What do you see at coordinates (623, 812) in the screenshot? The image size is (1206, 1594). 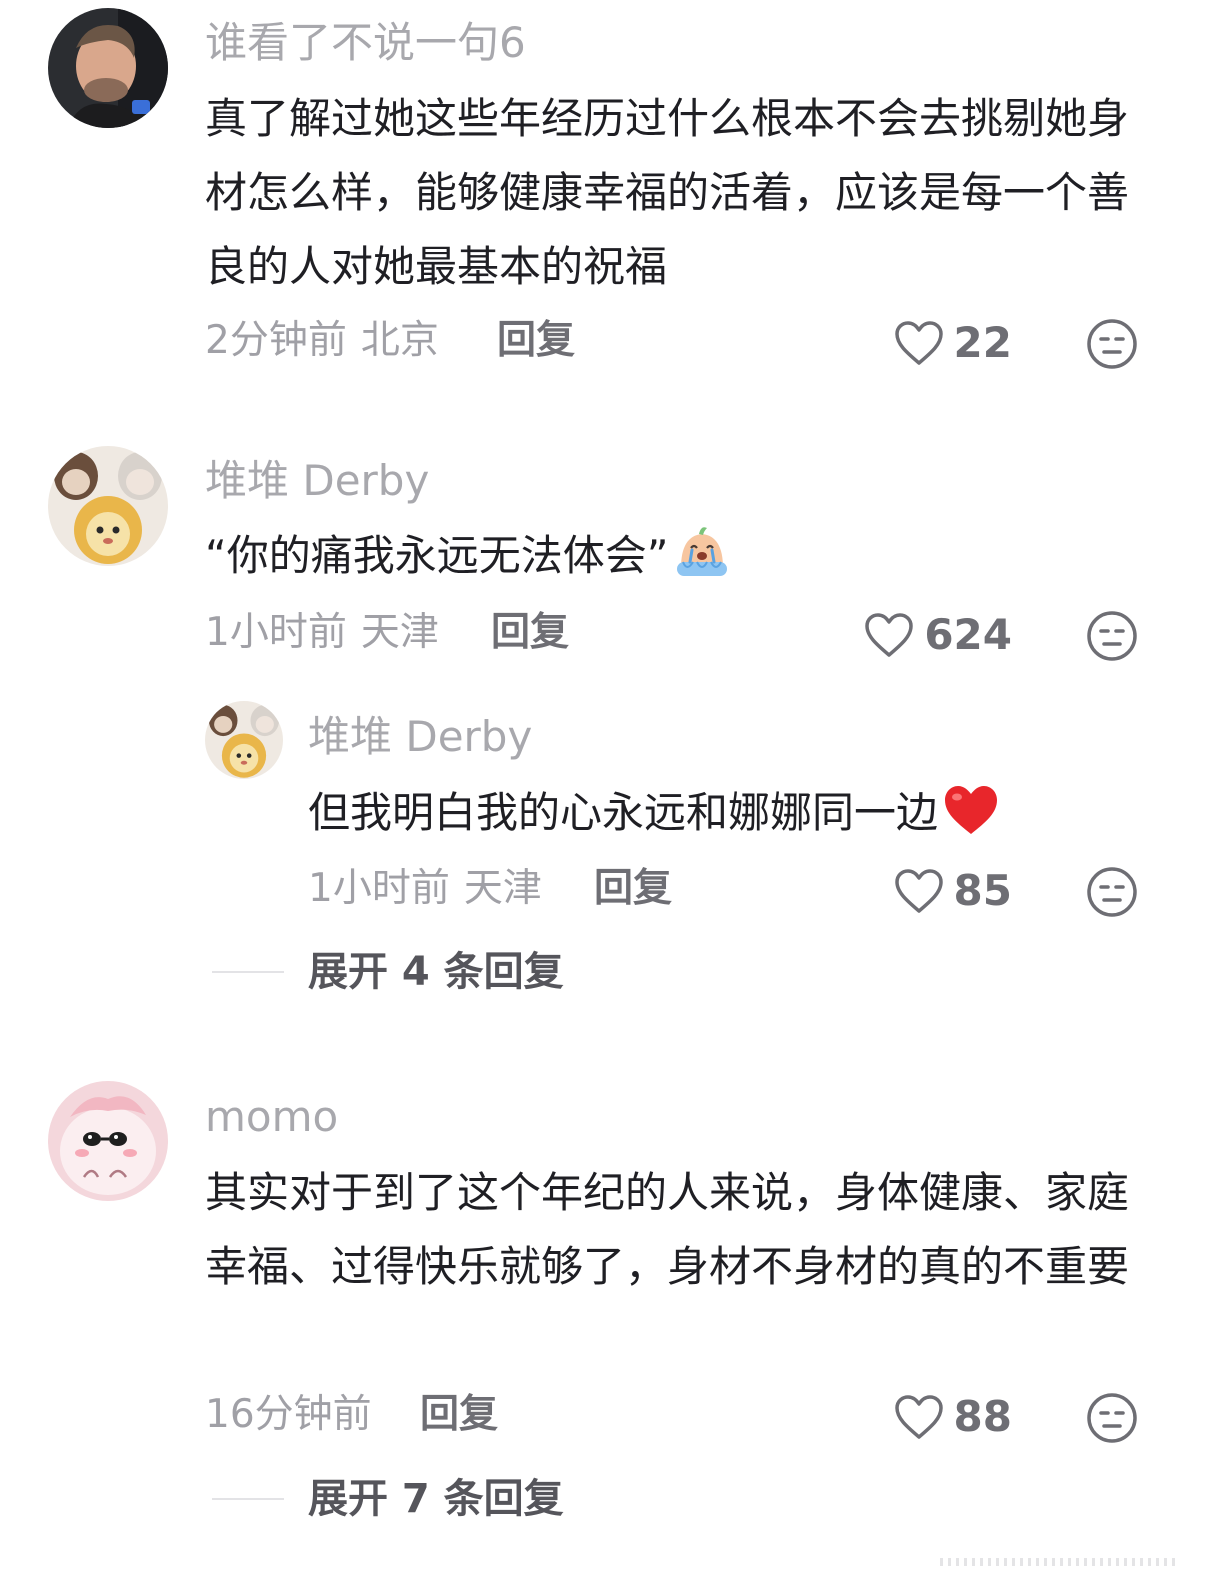 I see `reply-text-content: 但我明白我的心永远和娜娜同一边` at bounding box center [623, 812].